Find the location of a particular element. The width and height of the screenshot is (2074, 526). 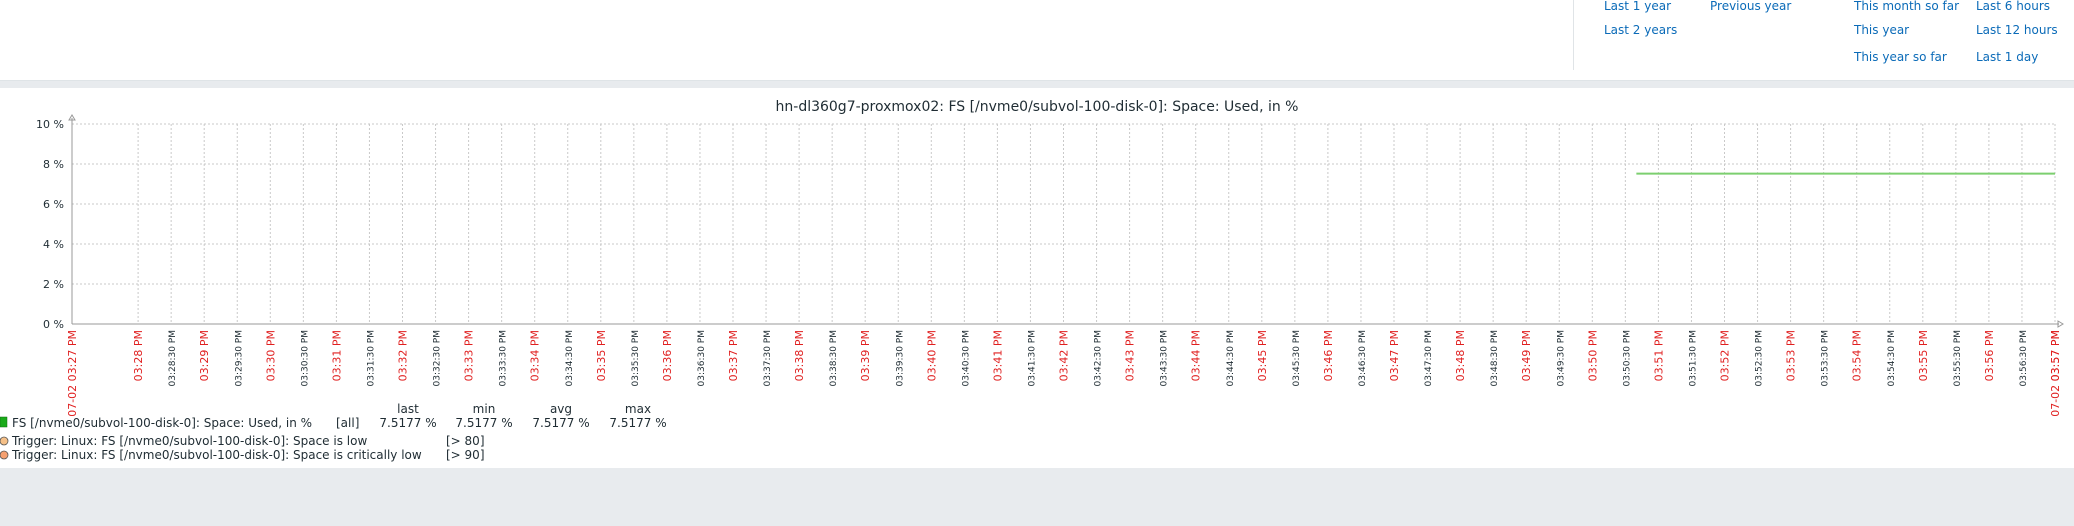

x-tick-label-major: 03:31 PM is located at coordinates (336, 355).